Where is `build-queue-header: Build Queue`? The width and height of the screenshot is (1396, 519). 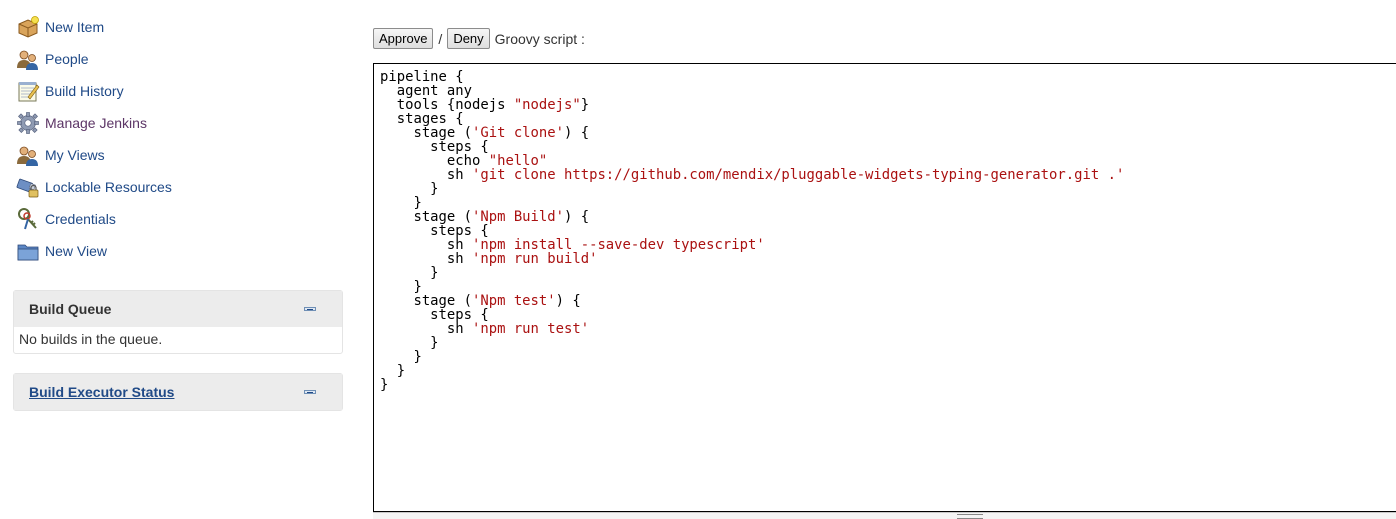 build-queue-header: Build Queue is located at coordinates (178, 309).